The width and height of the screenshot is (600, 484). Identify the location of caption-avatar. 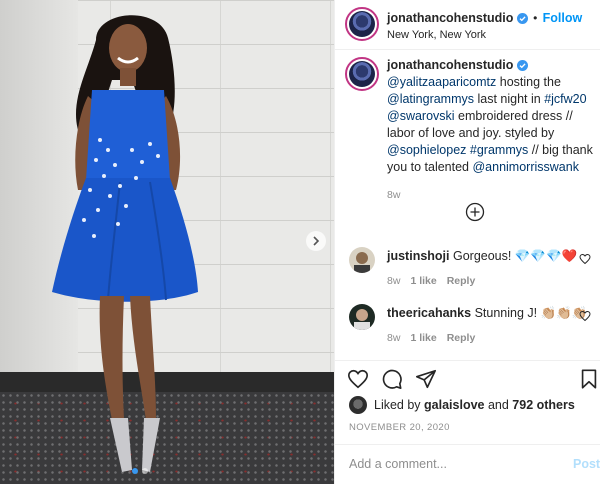
(362, 74).